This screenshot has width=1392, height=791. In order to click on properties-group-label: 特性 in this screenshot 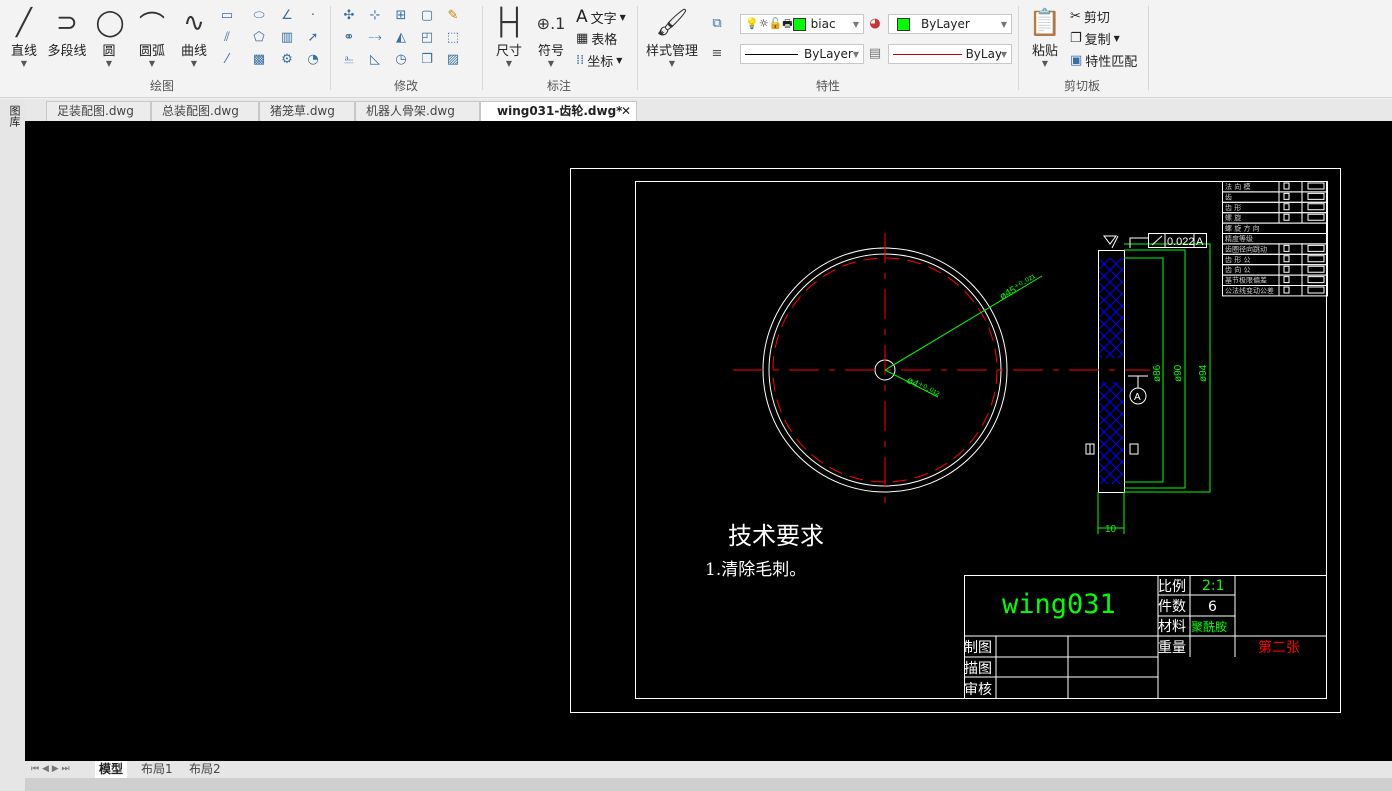, I will do `click(828, 86)`.